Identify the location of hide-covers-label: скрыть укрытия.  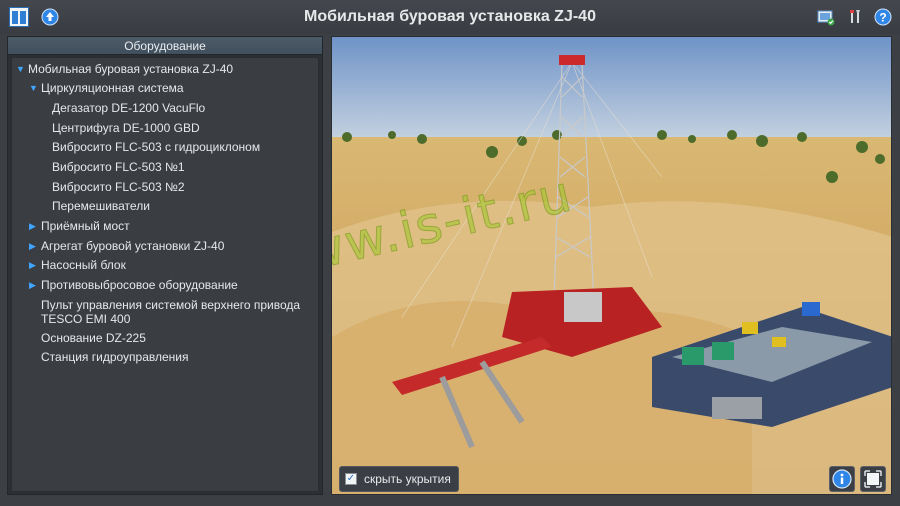
(407, 479).